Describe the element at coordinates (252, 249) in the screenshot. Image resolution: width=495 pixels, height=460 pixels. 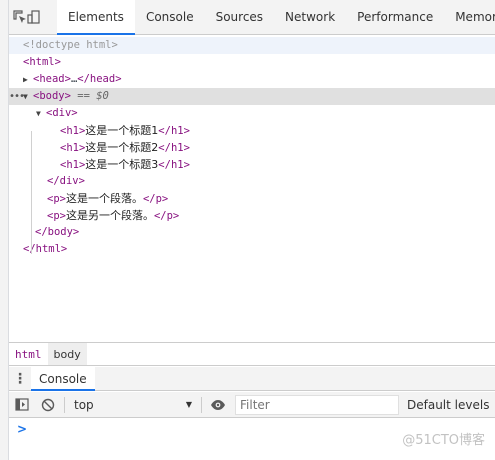
I see `dom-node-html-close: </html>` at that location.